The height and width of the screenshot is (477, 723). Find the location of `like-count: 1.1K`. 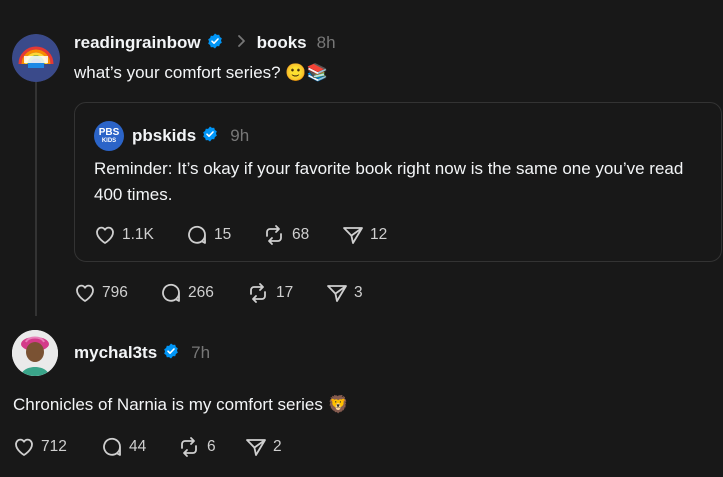

like-count: 1.1K is located at coordinates (138, 234).